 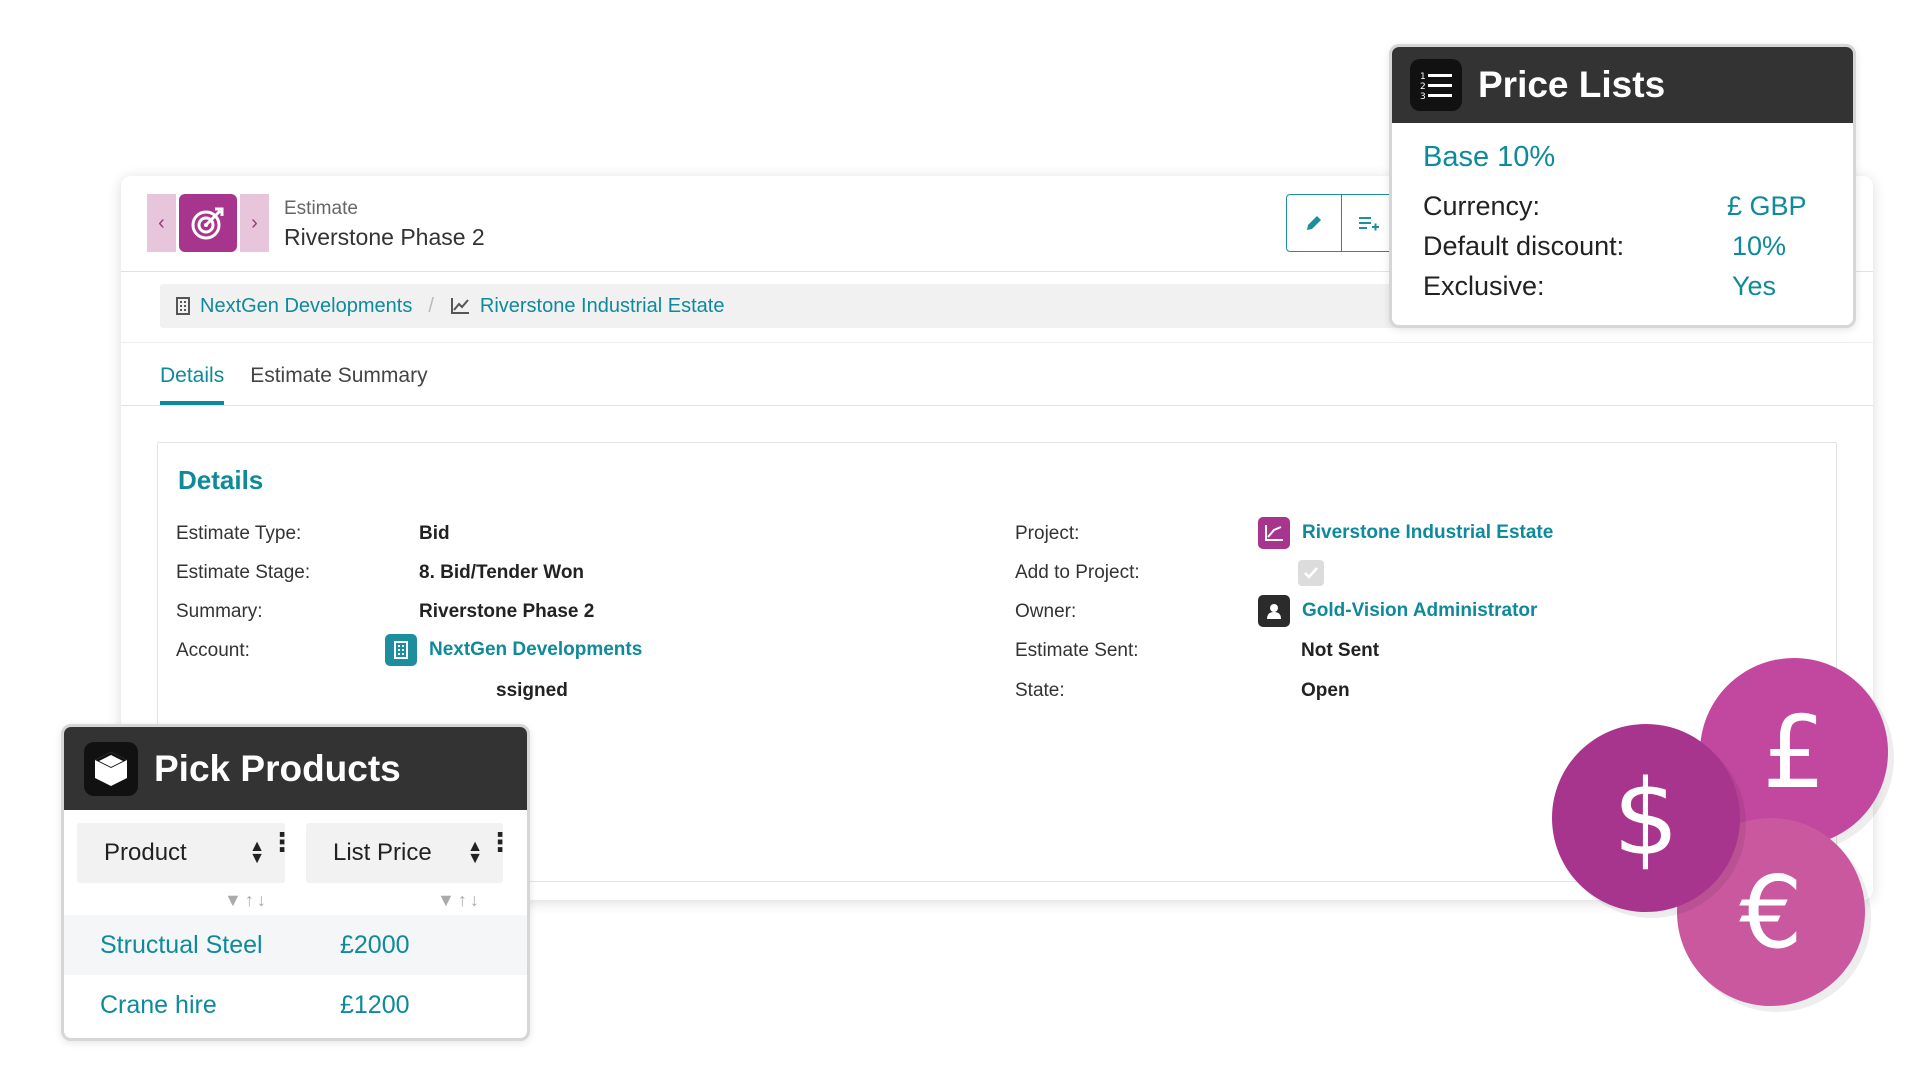 What do you see at coordinates (1047, 533) in the screenshot?
I see `project-label: Project:` at bounding box center [1047, 533].